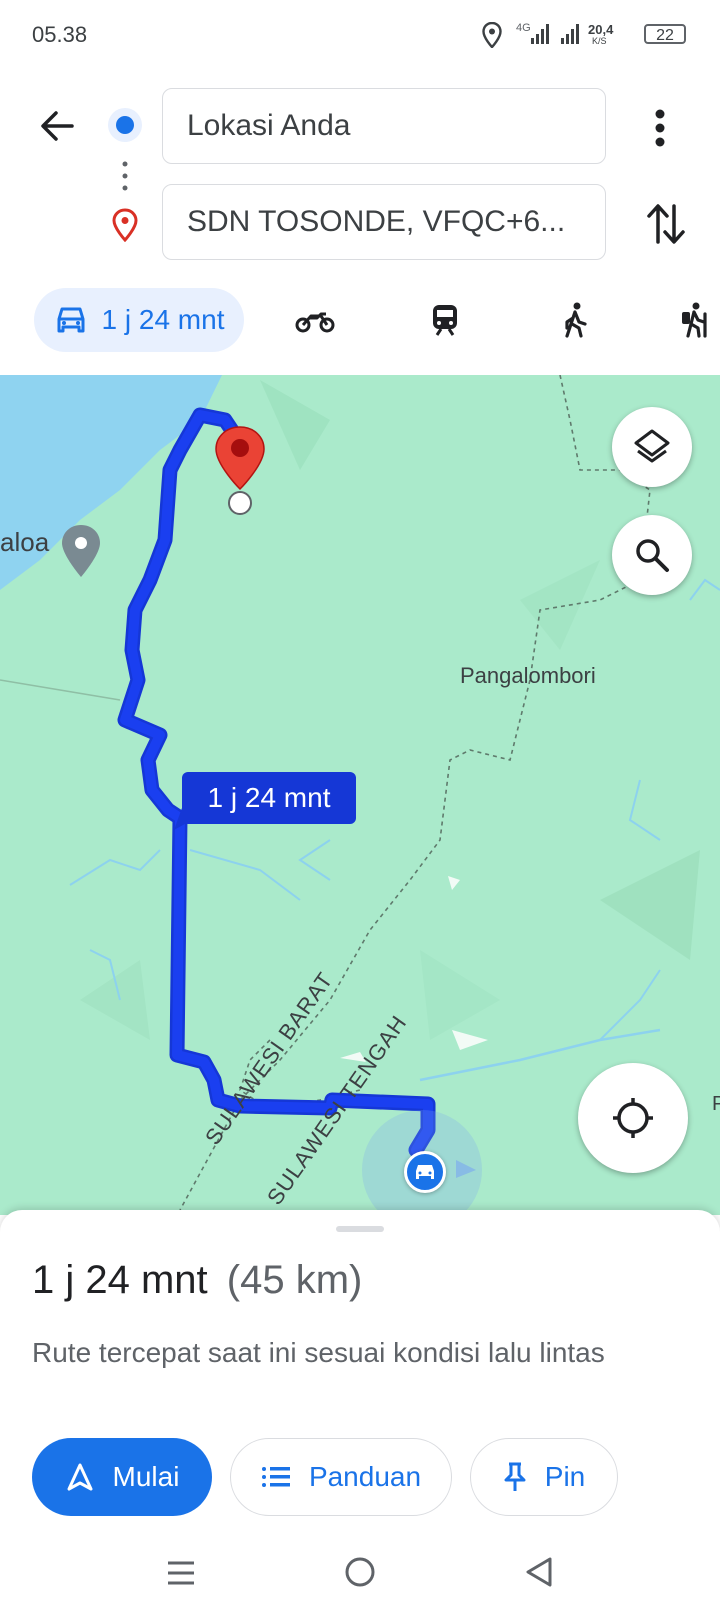 The height and width of the screenshot is (1612, 720). I want to click on signal-2-icon, so click(570, 34).